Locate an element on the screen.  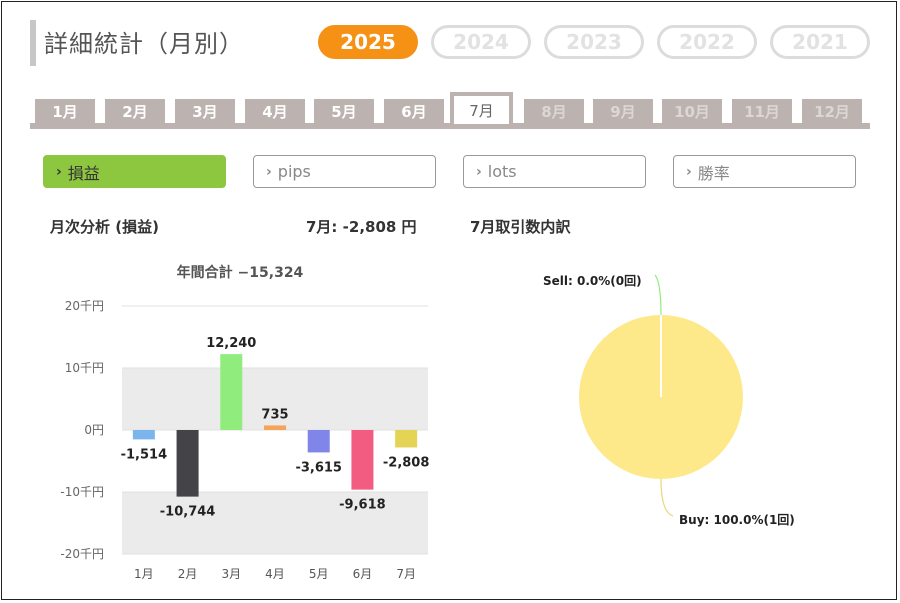
x-tick-label: 5月 is located at coordinates (319, 574).